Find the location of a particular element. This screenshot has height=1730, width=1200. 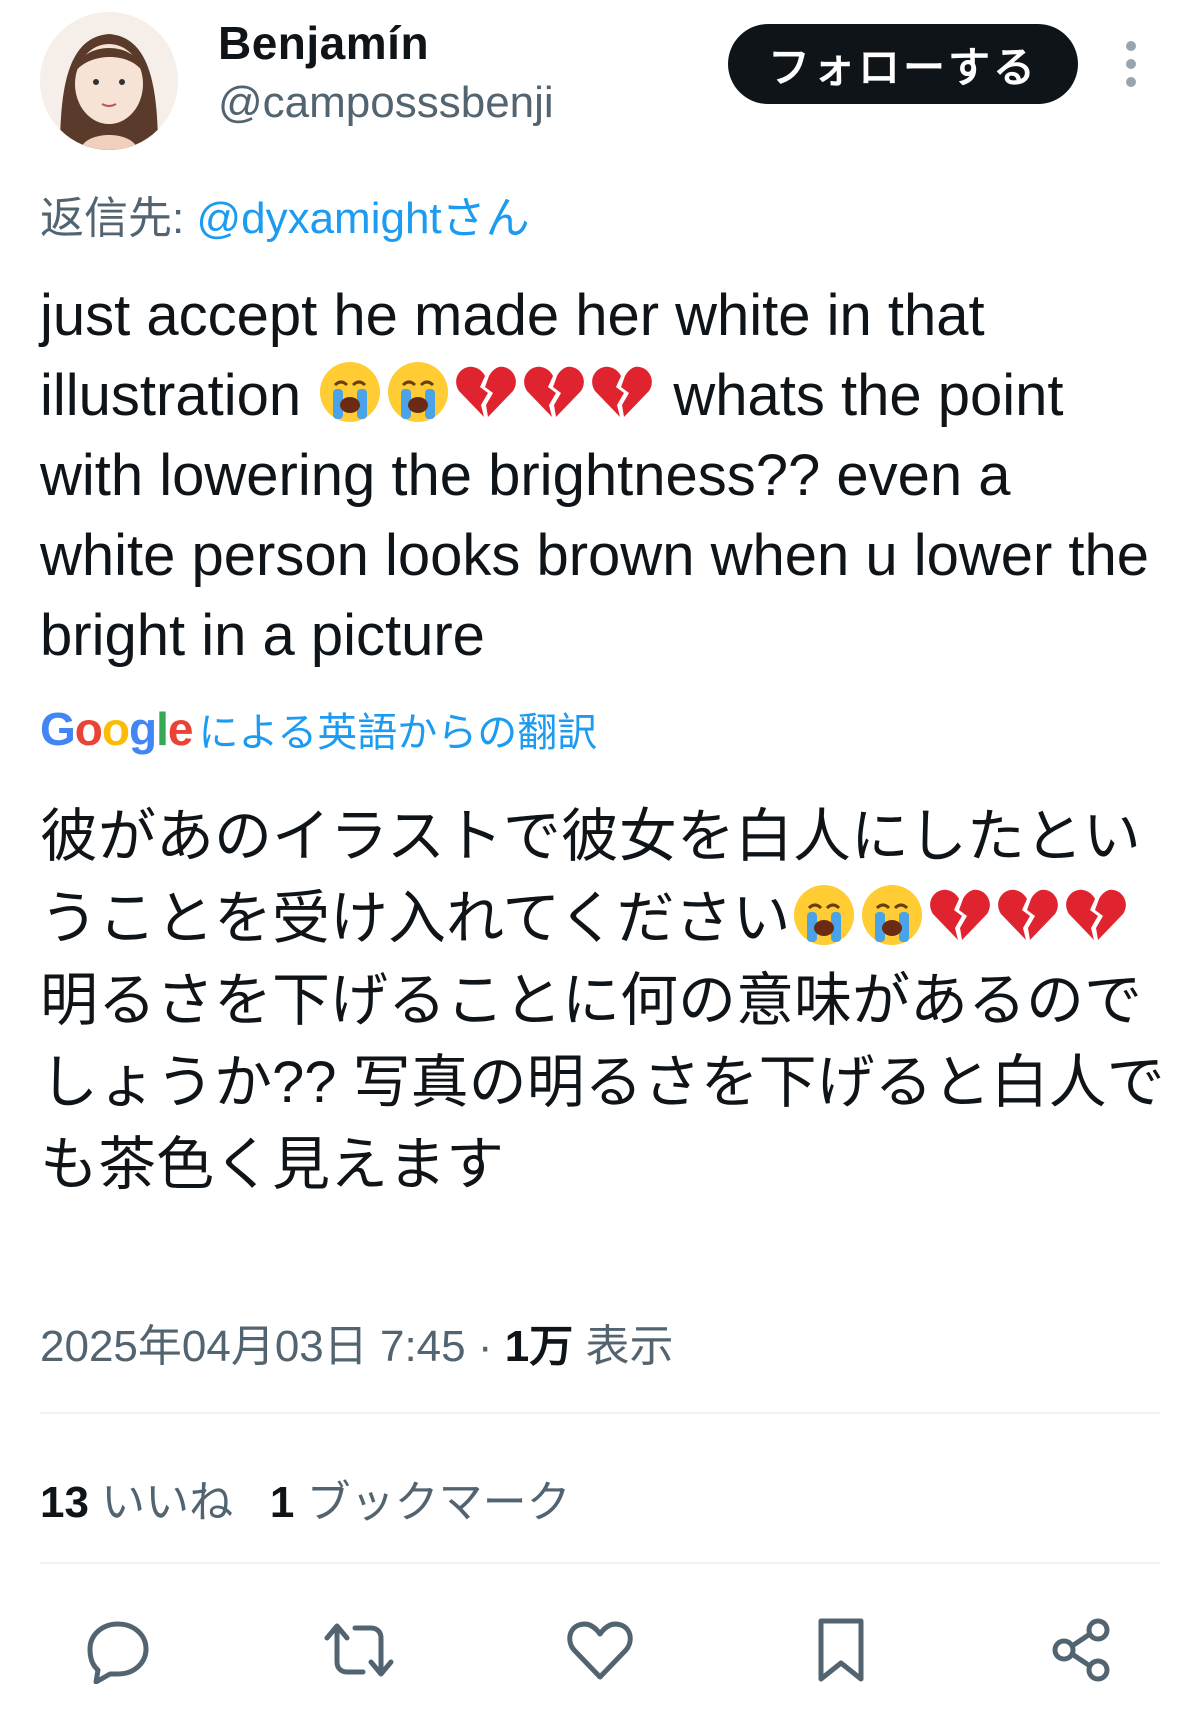

translation-attribution: Google による英語からの翻訳 is located at coordinates (318, 729).